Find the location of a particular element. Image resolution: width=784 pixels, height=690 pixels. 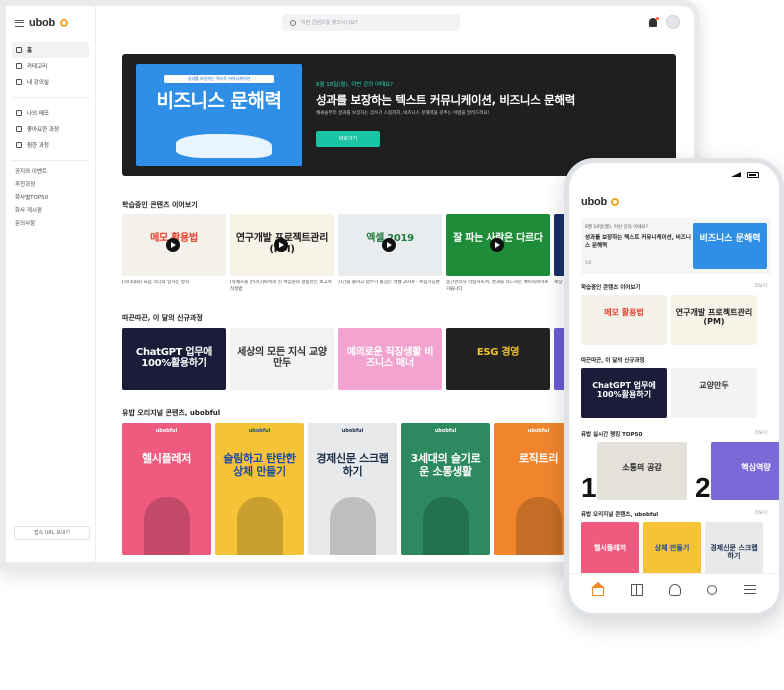

card-title: 헬시플레저 is located at coordinates (166, 459).